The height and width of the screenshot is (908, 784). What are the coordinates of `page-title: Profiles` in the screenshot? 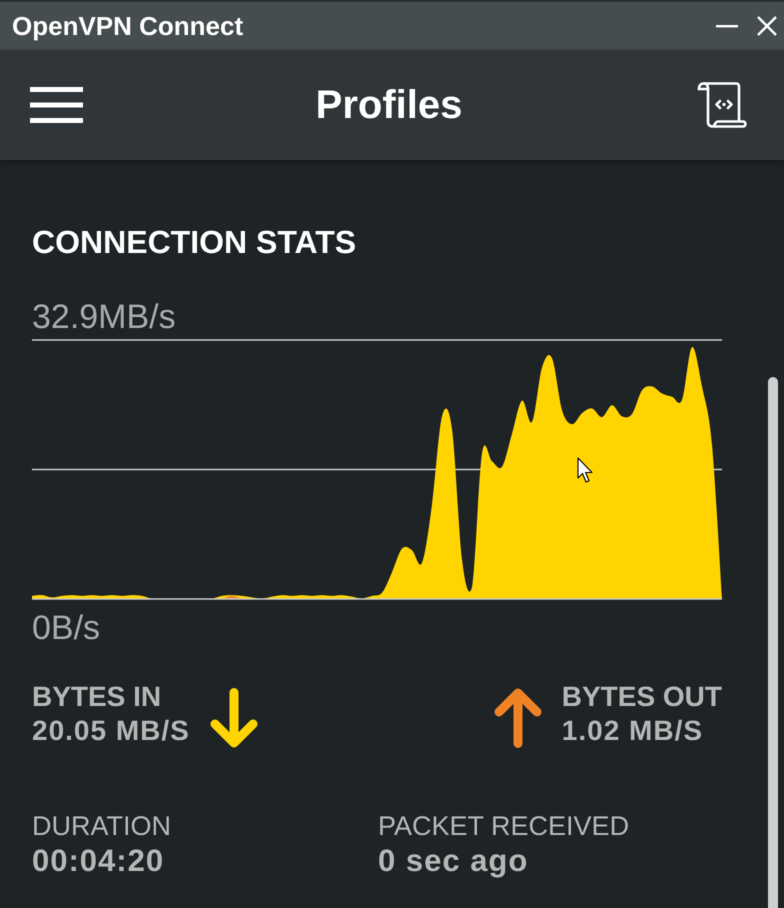 It's located at (389, 105).